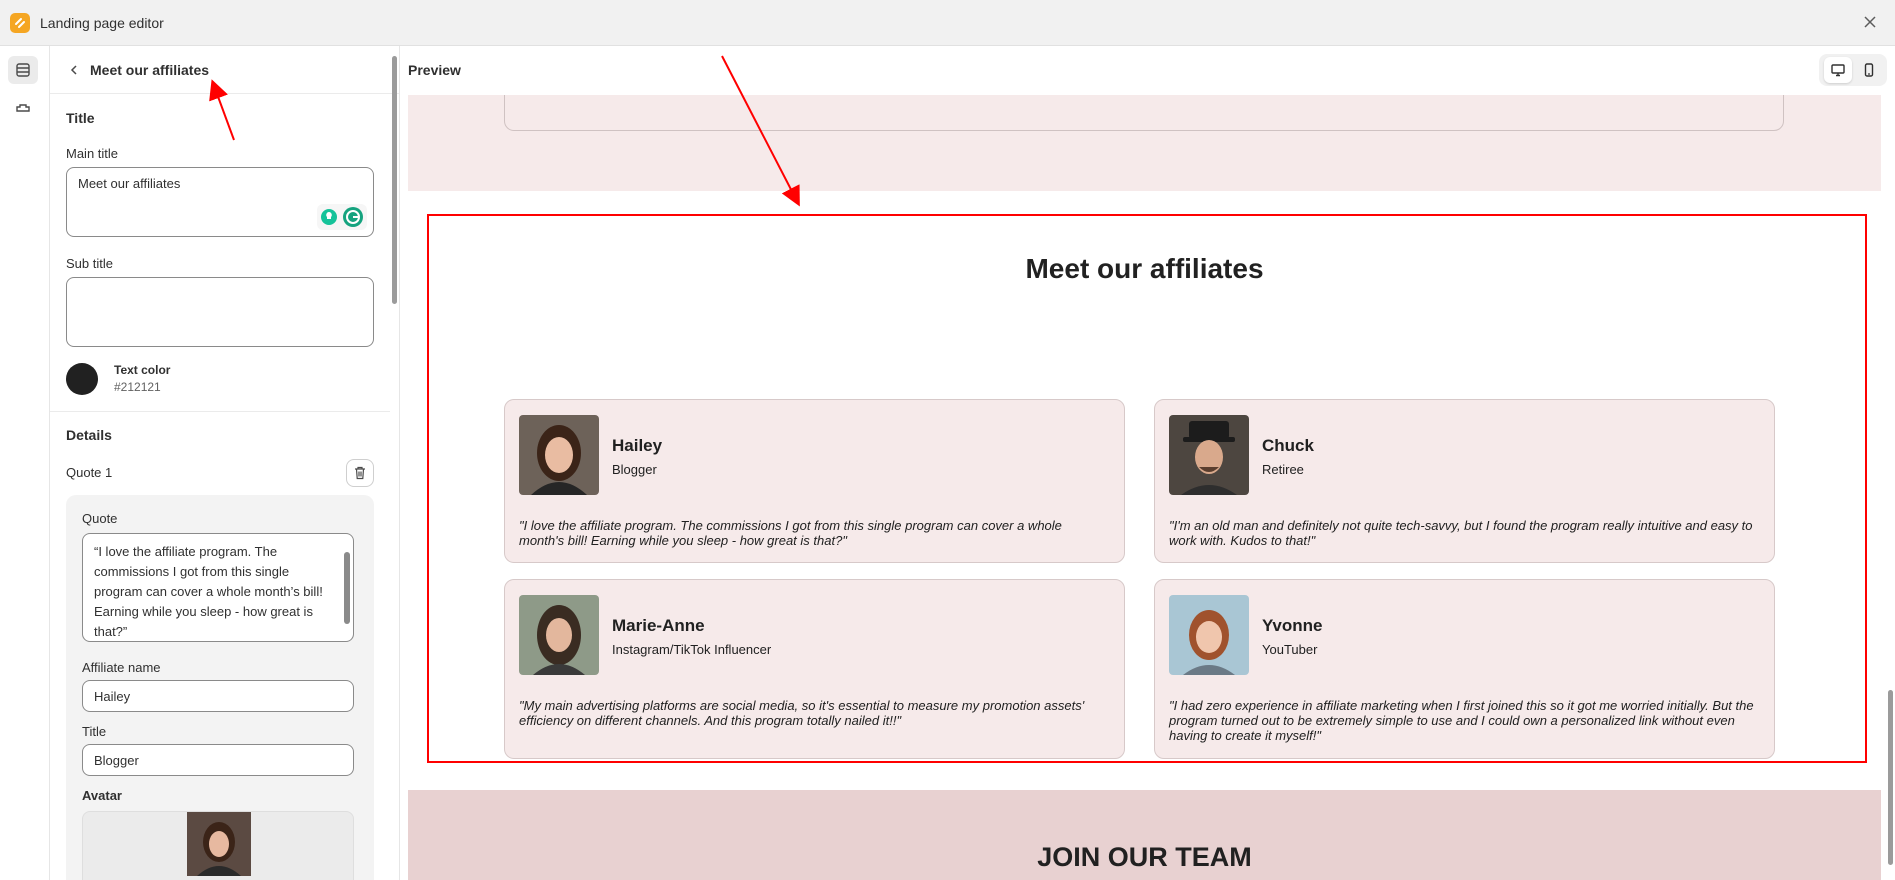 The width and height of the screenshot is (1895, 880). I want to click on affiliate-title-value: Blogger, so click(116, 760).